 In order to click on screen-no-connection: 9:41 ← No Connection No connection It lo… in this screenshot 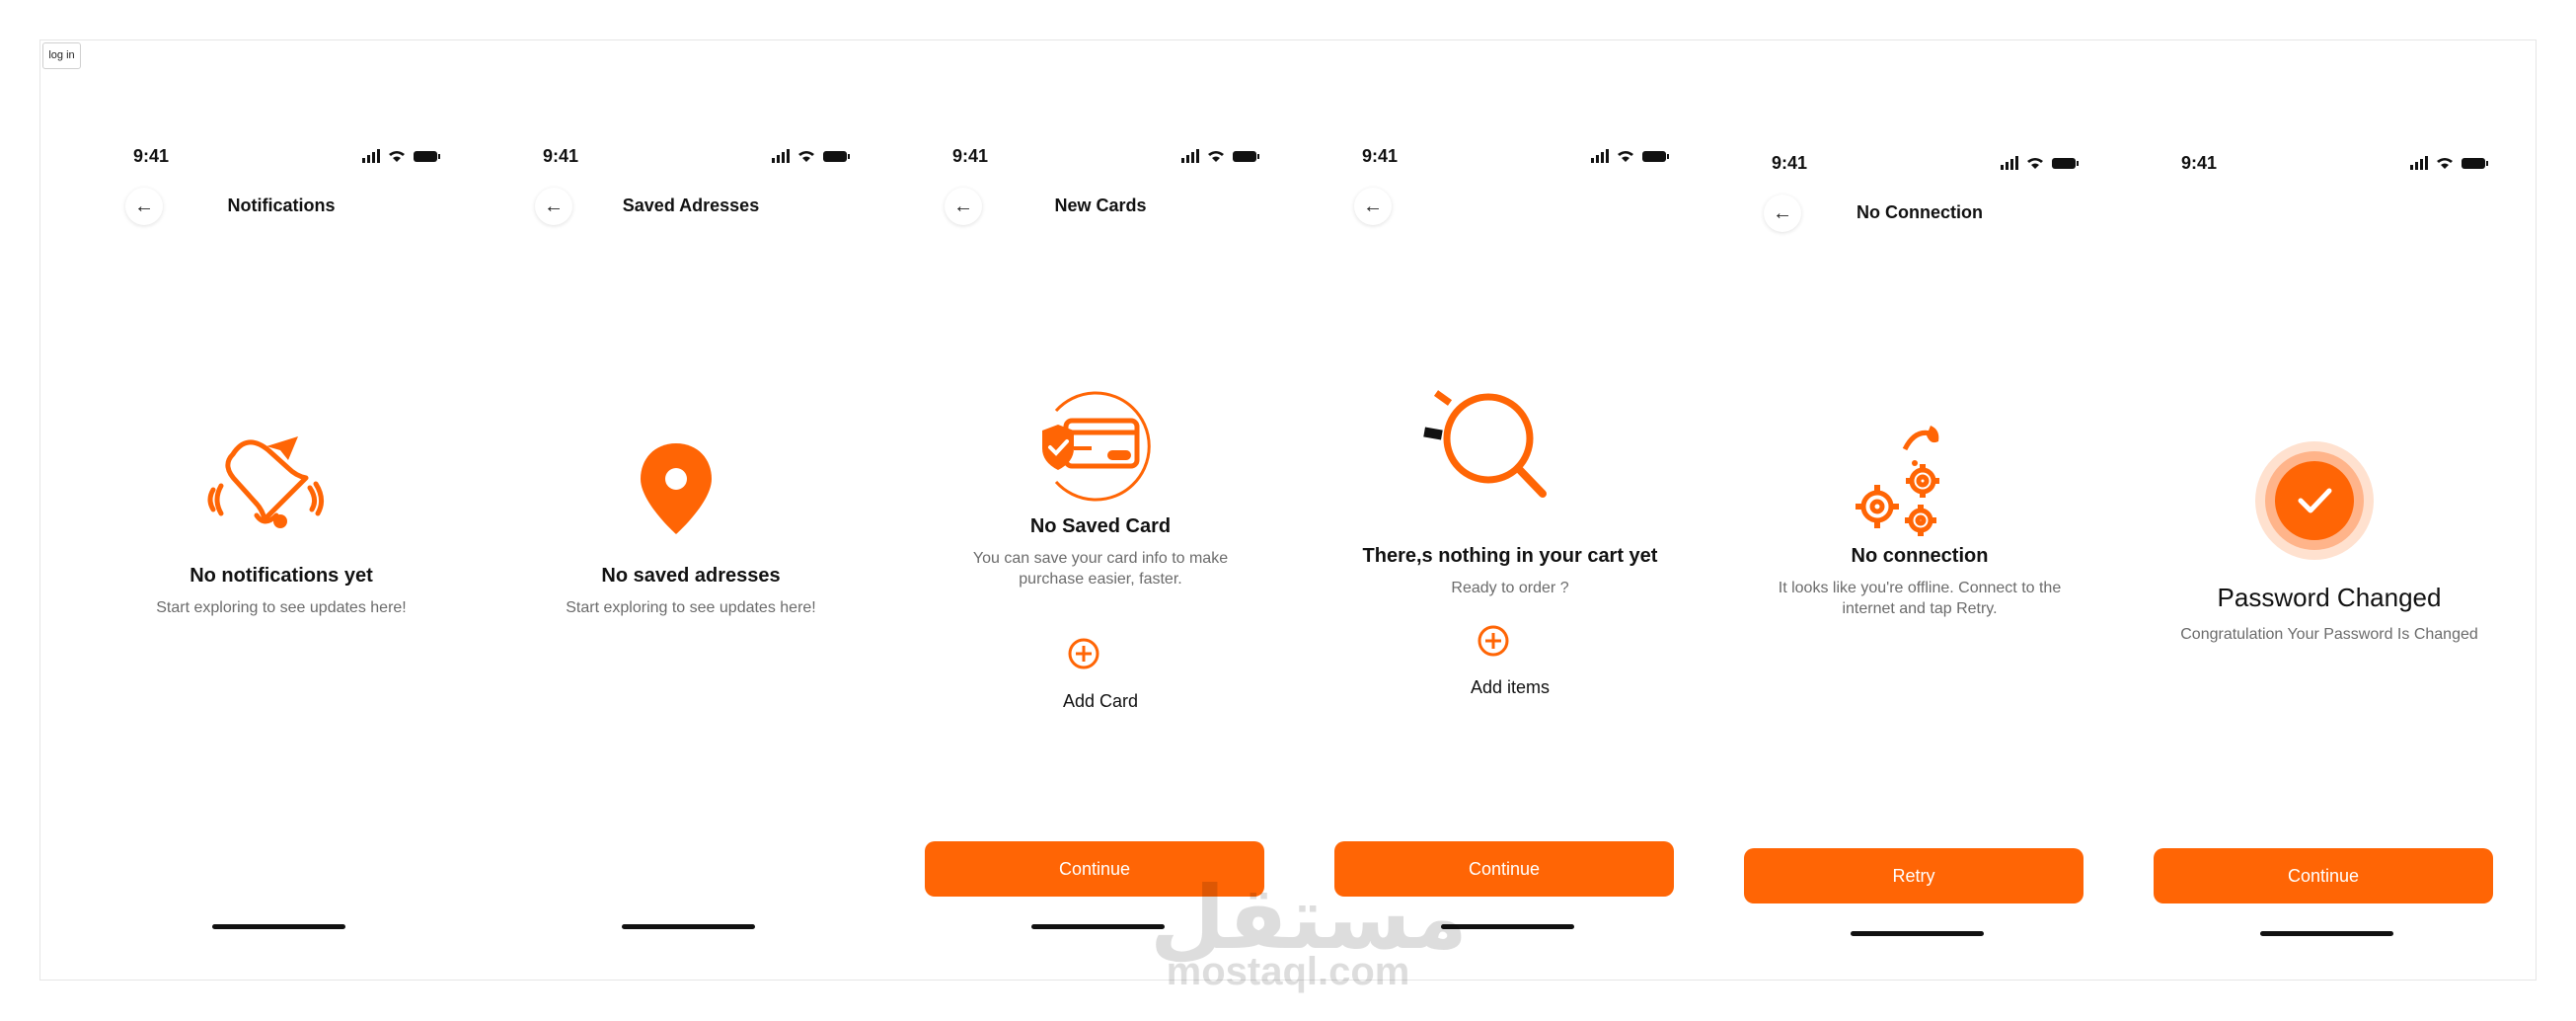, I will do `click(1920, 560)`.